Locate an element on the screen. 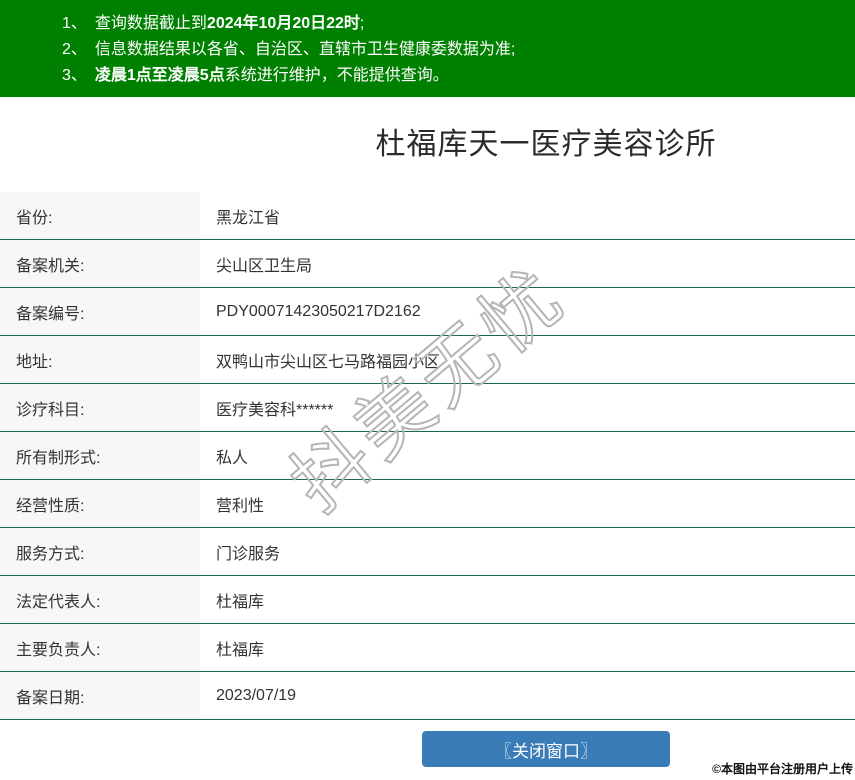 Image resolution: width=855 pixels, height=780 pixels. notice-text-bold: 凌晨1点至凌晨5点 is located at coordinates (159, 75).